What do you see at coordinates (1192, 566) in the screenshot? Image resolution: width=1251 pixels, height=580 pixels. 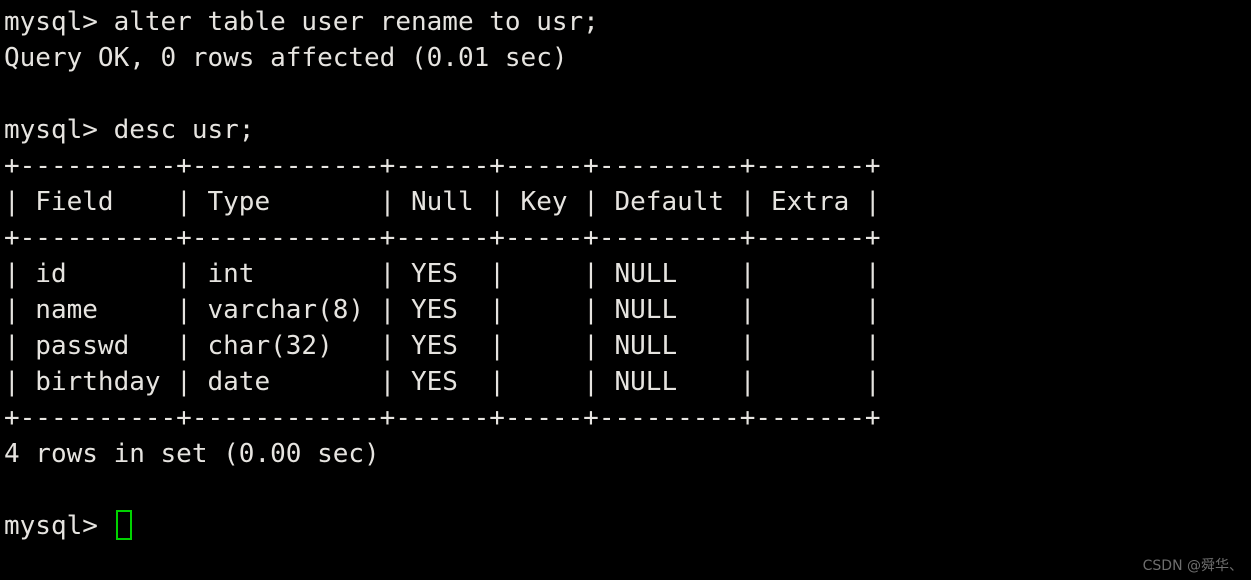 I see `csdn-watermark: CSDN @舜华、` at bounding box center [1192, 566].